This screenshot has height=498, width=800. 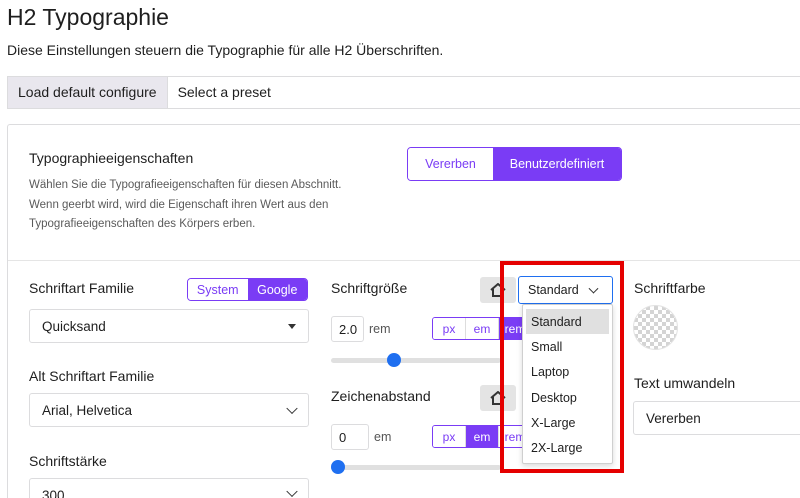 I want to click on section-title: Typographieeigenschaften, so click(x=111, y=158).